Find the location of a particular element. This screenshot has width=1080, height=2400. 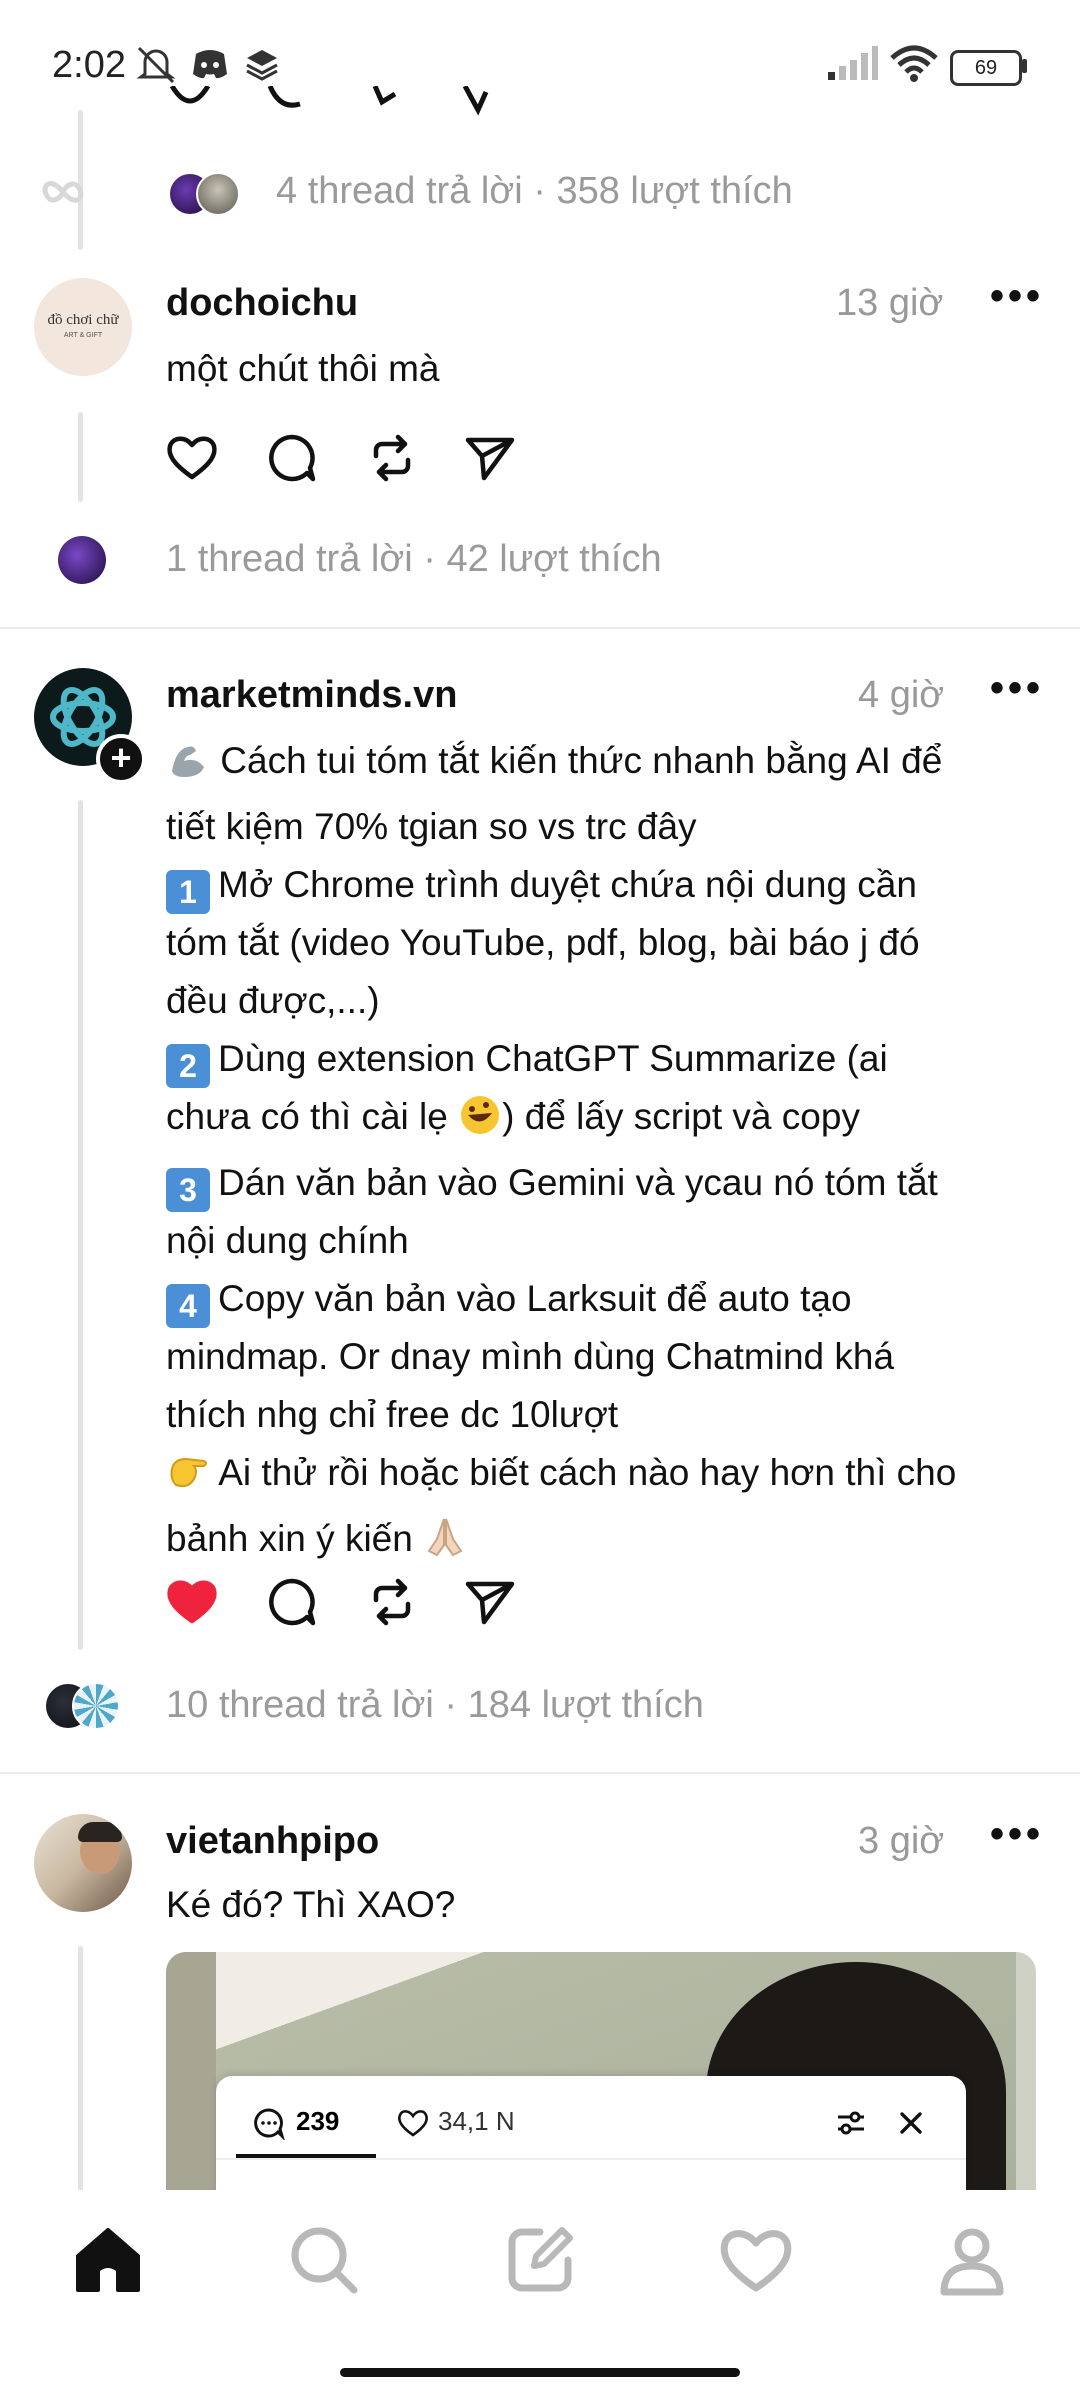

close-icon is located at coordinates (911, 2123).